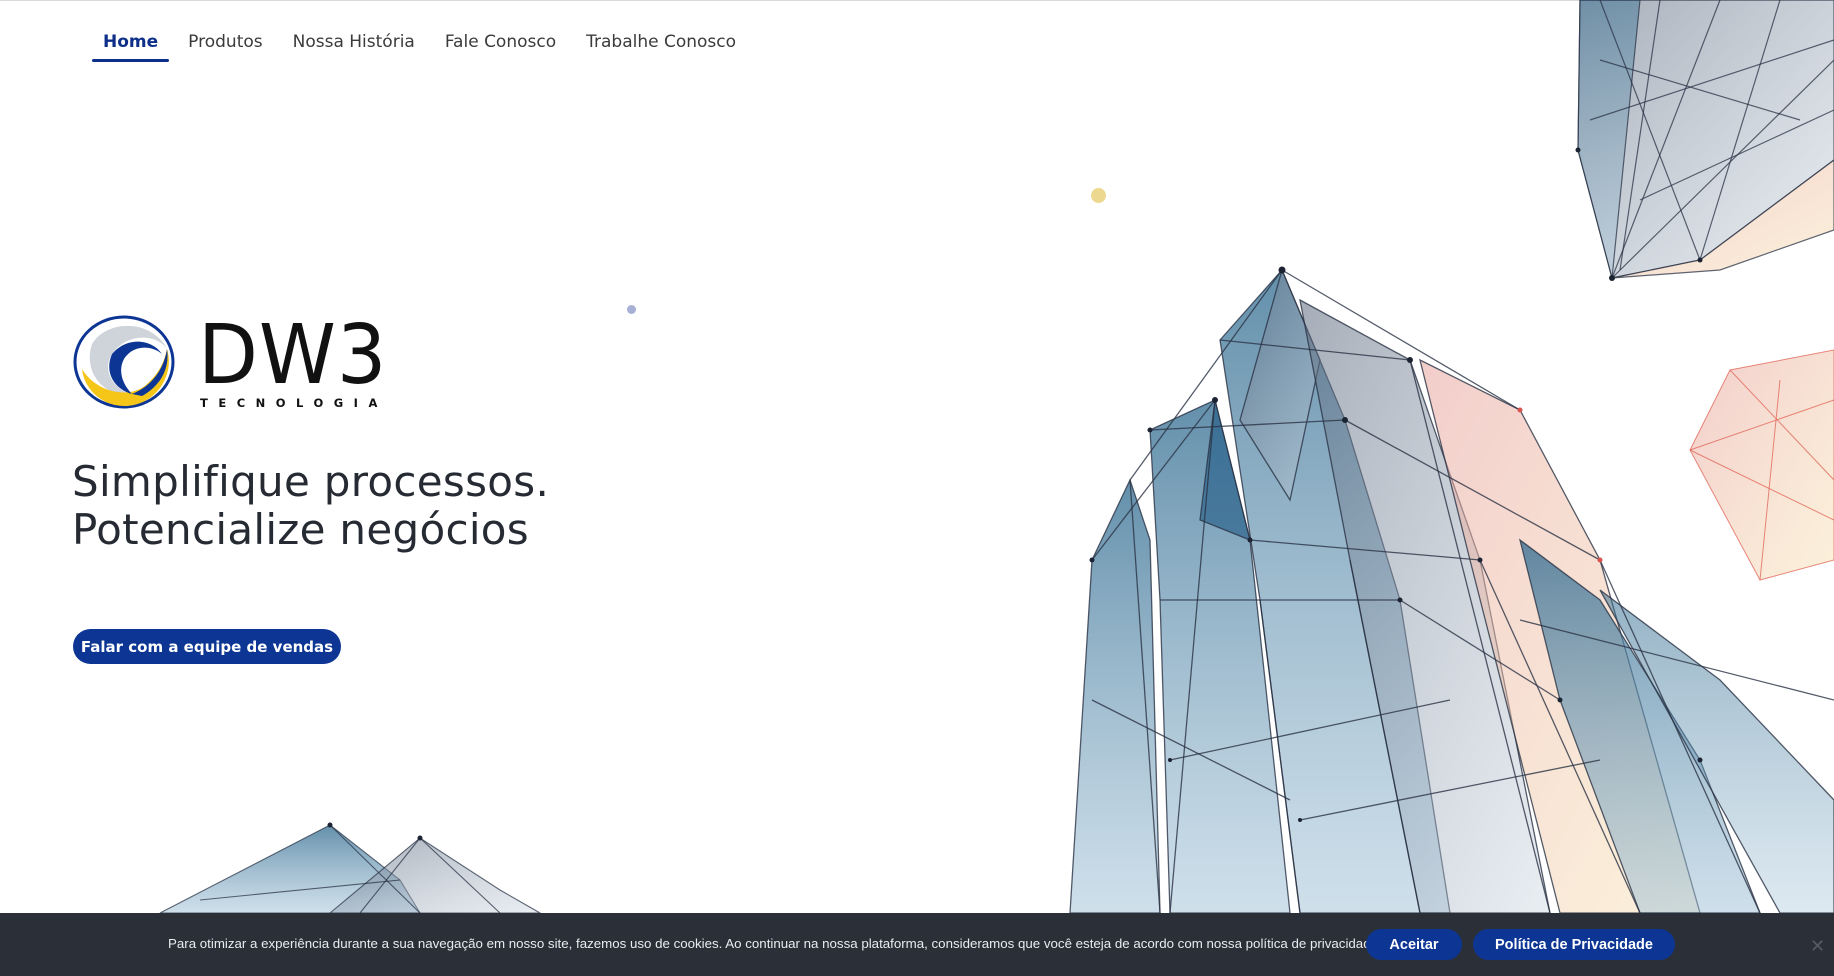 The image size is (1834, 976). I want to click on headline-line-1: Simplifique processos., so click(311, 481).